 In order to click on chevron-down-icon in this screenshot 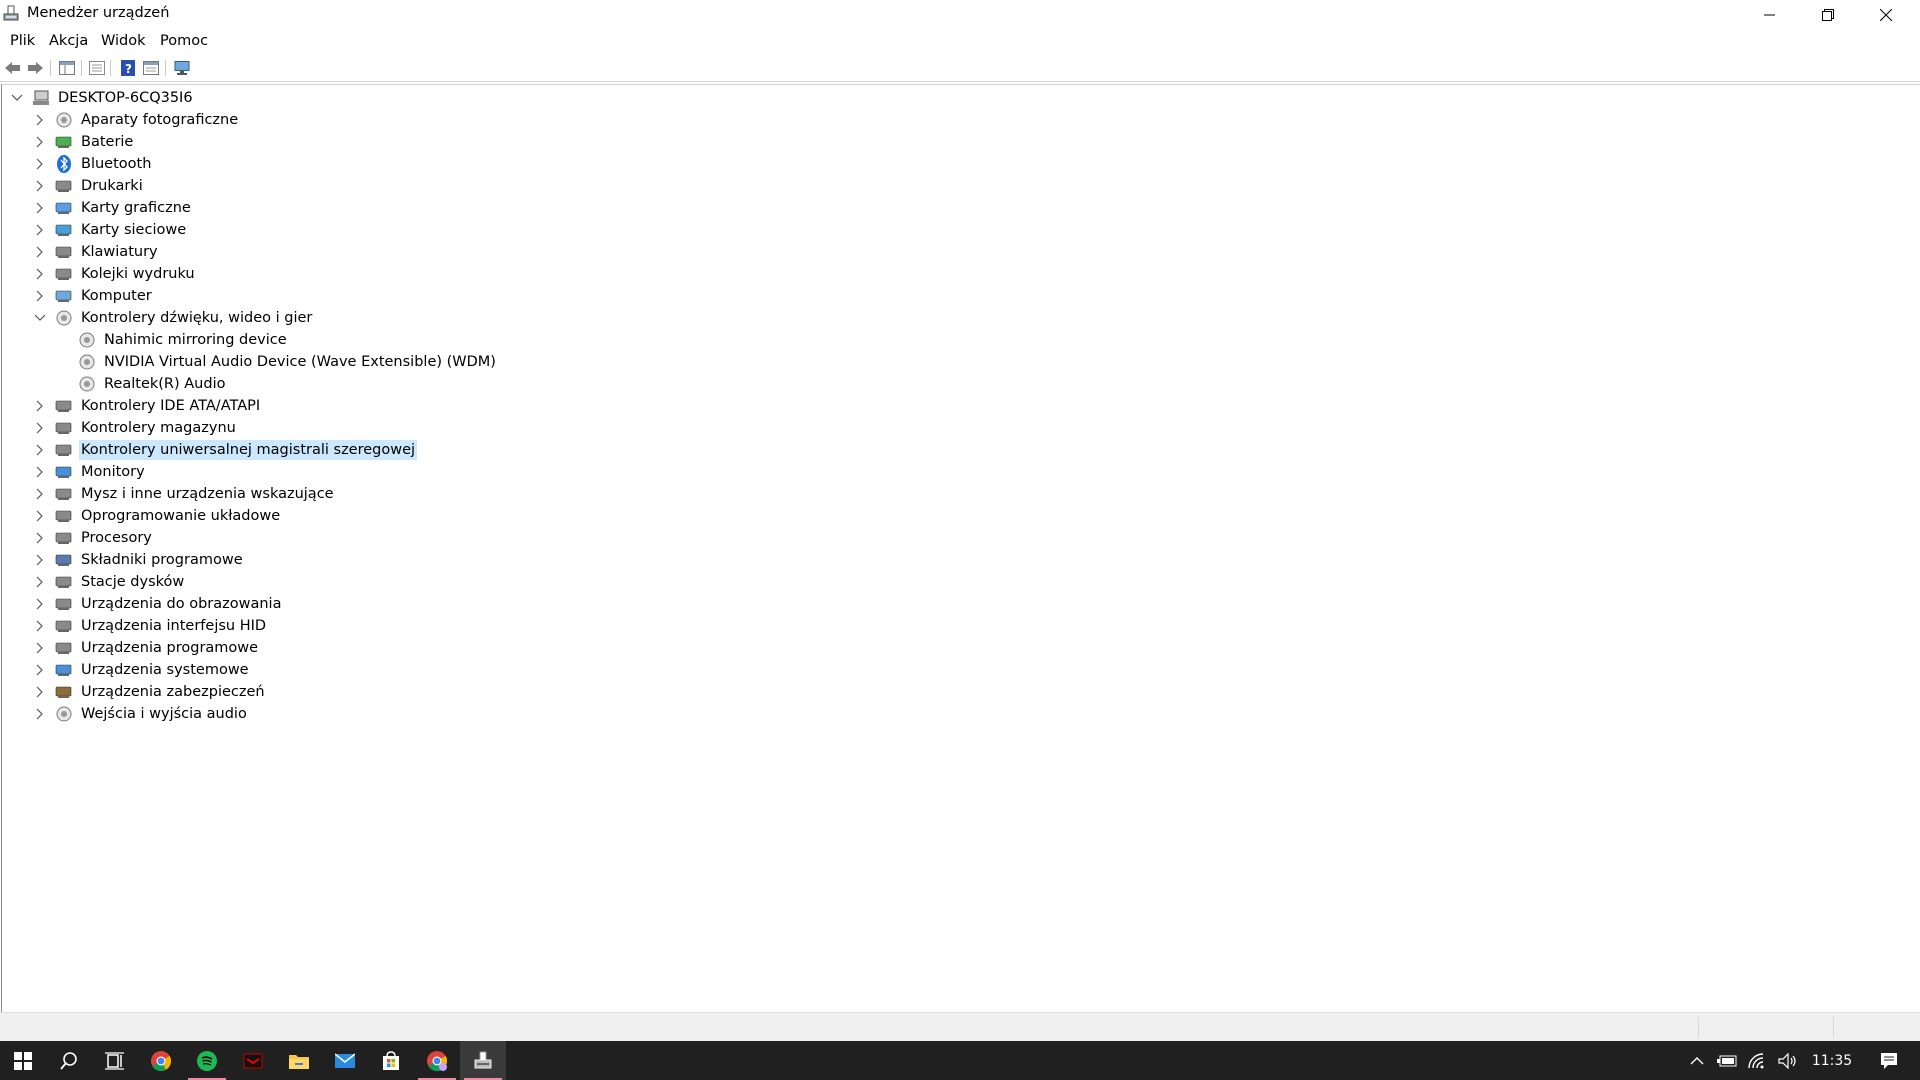, I will do `click(17, 97)`.